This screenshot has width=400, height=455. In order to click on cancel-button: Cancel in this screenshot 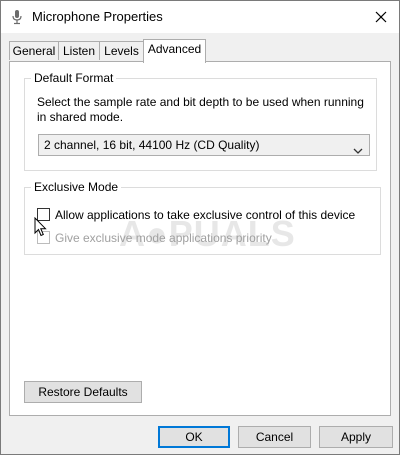, I will do `click(274, 437)`.